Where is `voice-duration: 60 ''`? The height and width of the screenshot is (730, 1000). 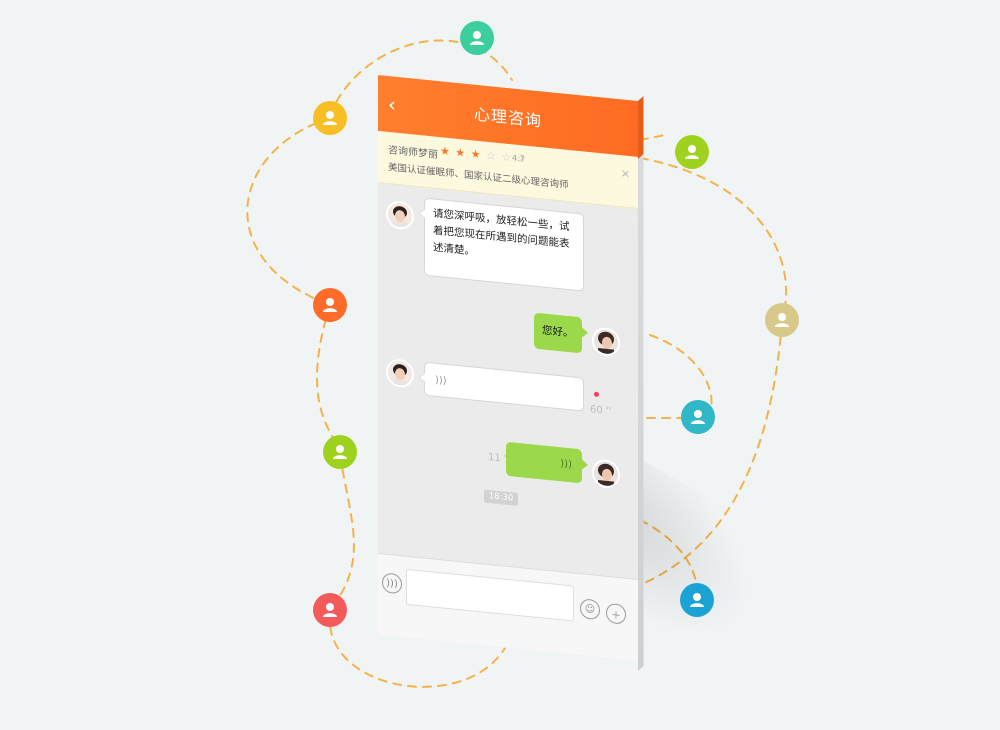
voice-duration: 60 '' is located at coordinates (601, 411).